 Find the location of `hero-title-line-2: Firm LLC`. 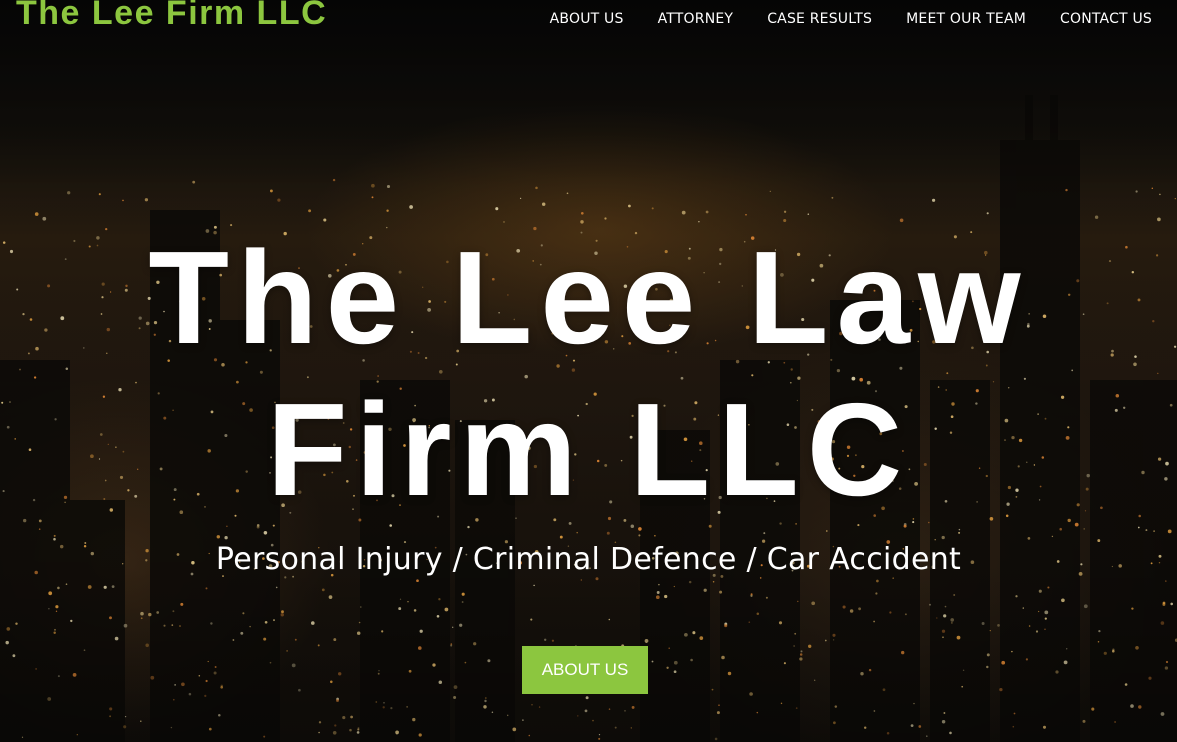

hero-title-line-2: Firm LLC is located at coordinates (588, 449).